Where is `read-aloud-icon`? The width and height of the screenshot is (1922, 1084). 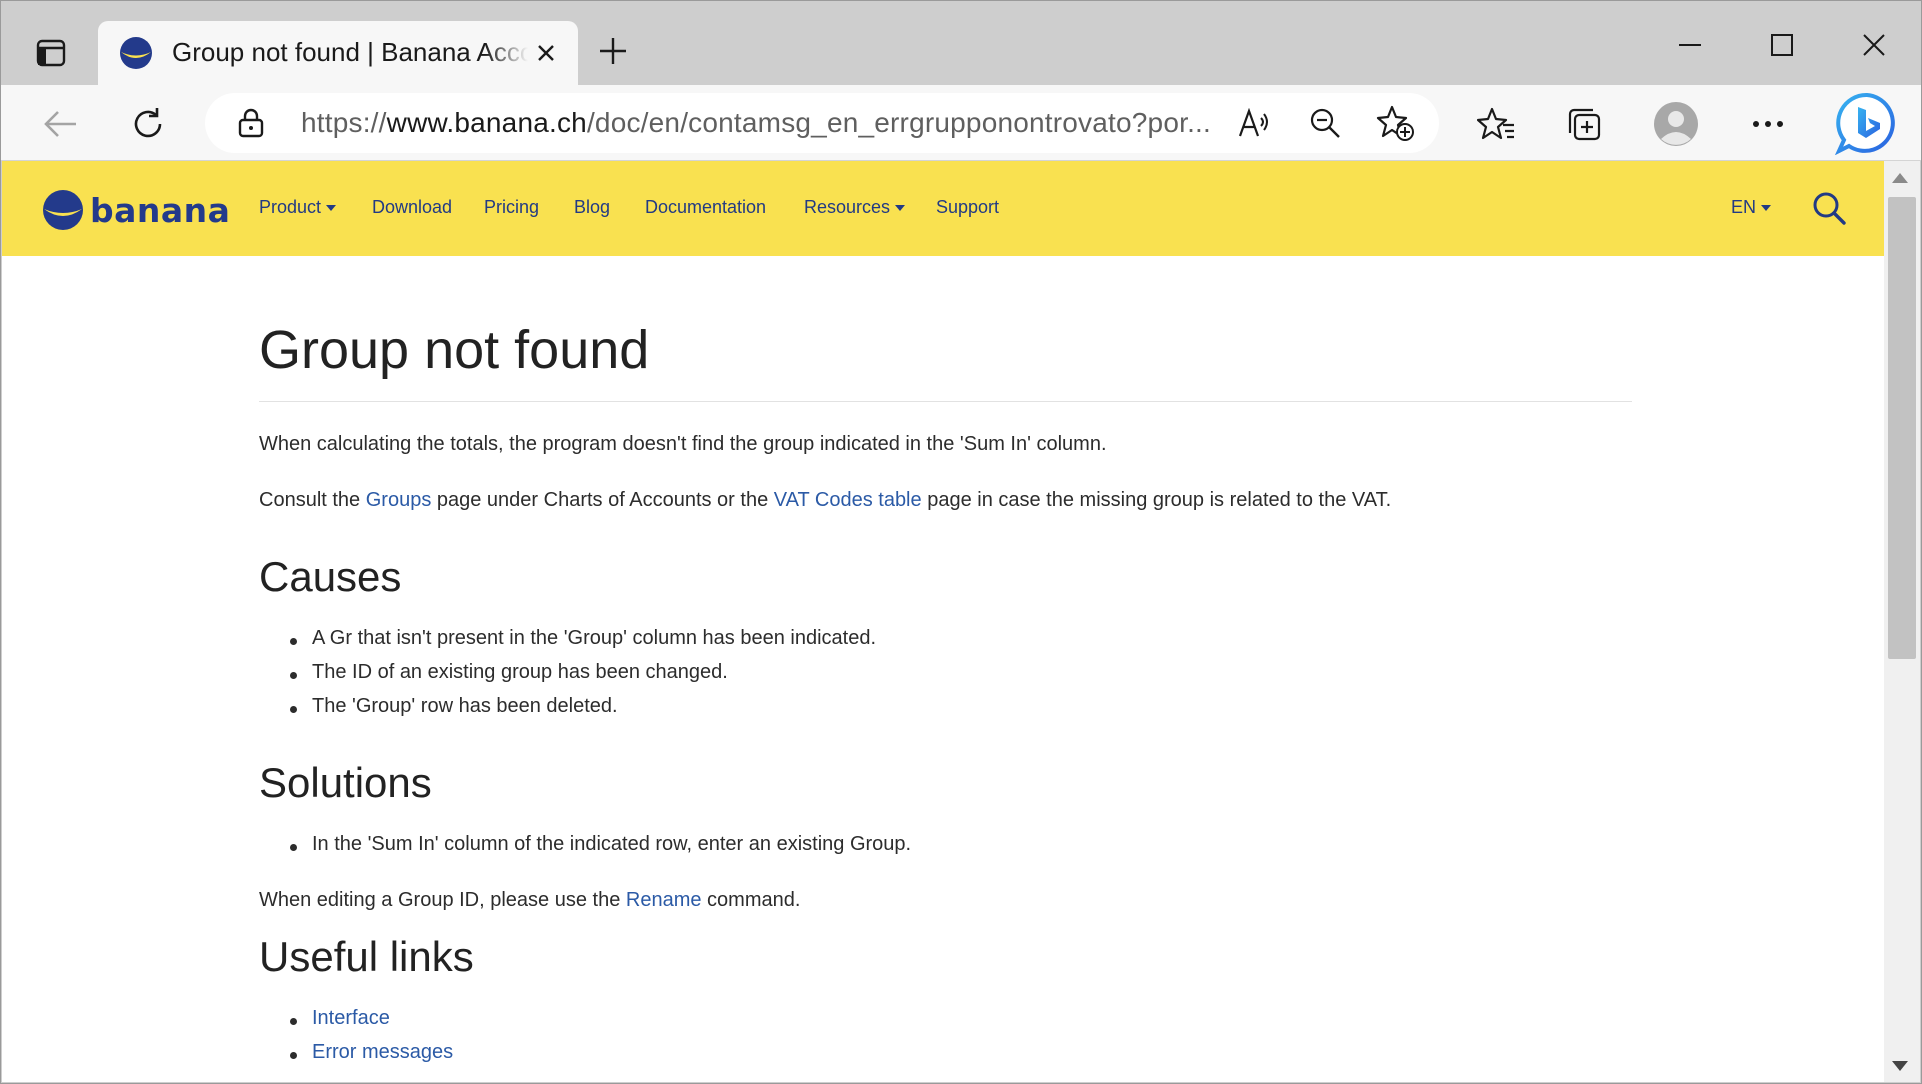
read-aloud-icon is located at coordinates (1255, 123).